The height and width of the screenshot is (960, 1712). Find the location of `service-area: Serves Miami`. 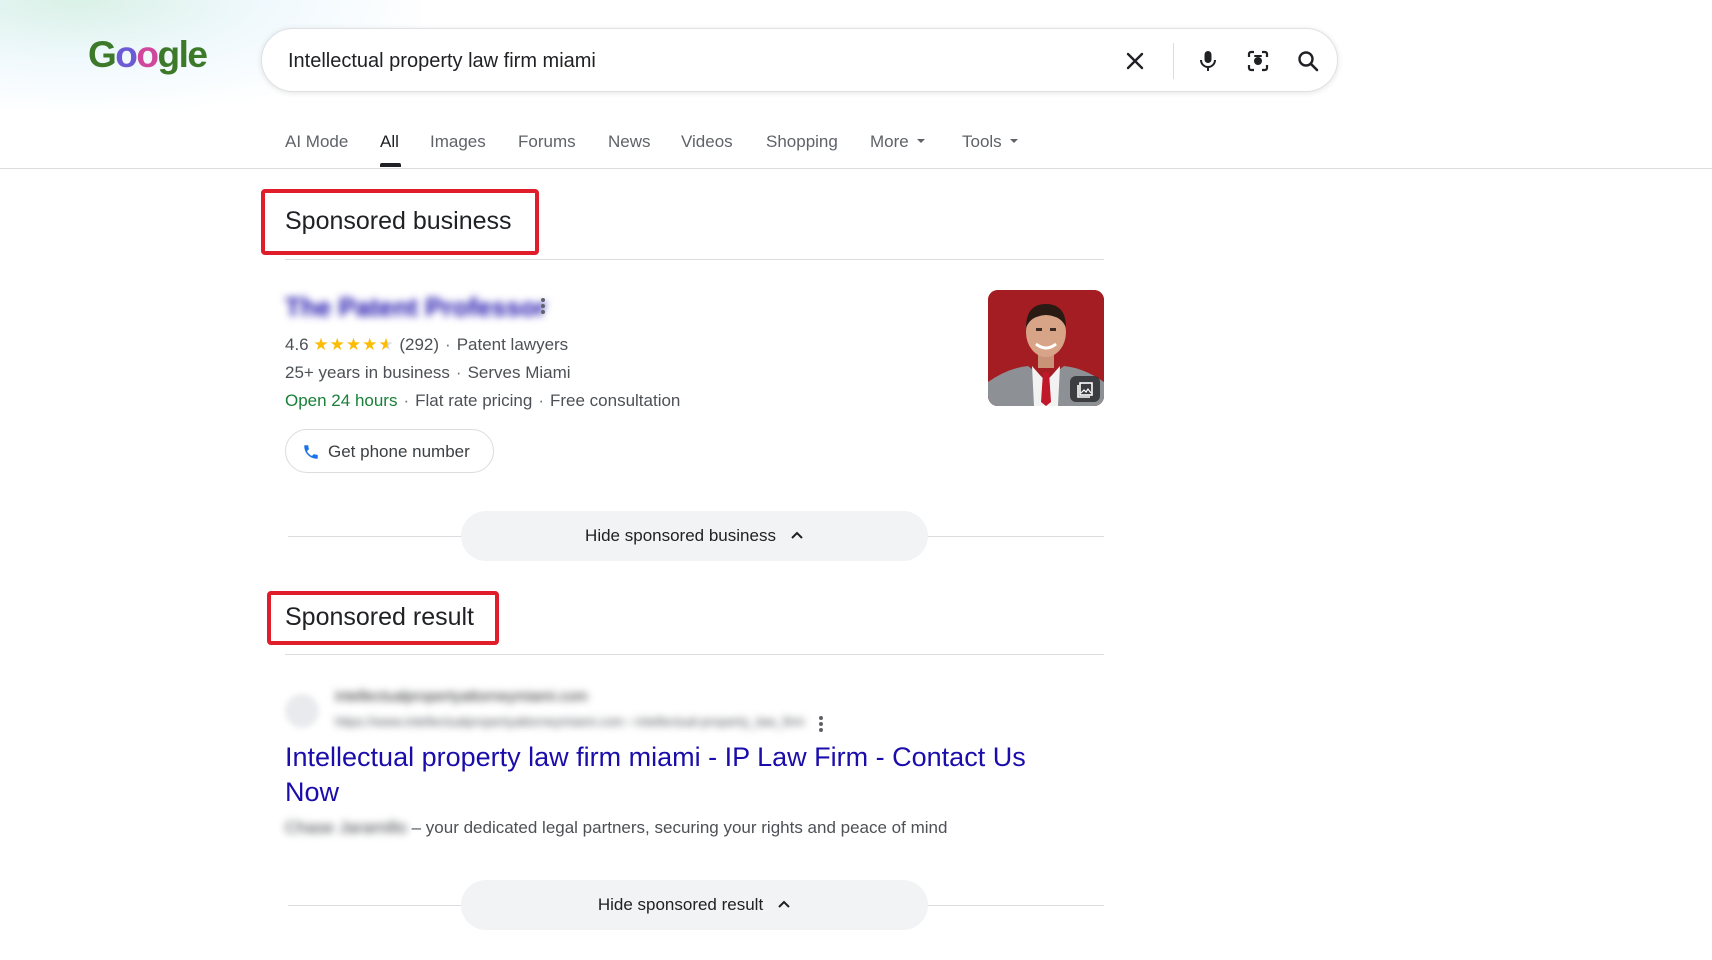

service-area: Serves Miami is located at coordinates (519, 372).